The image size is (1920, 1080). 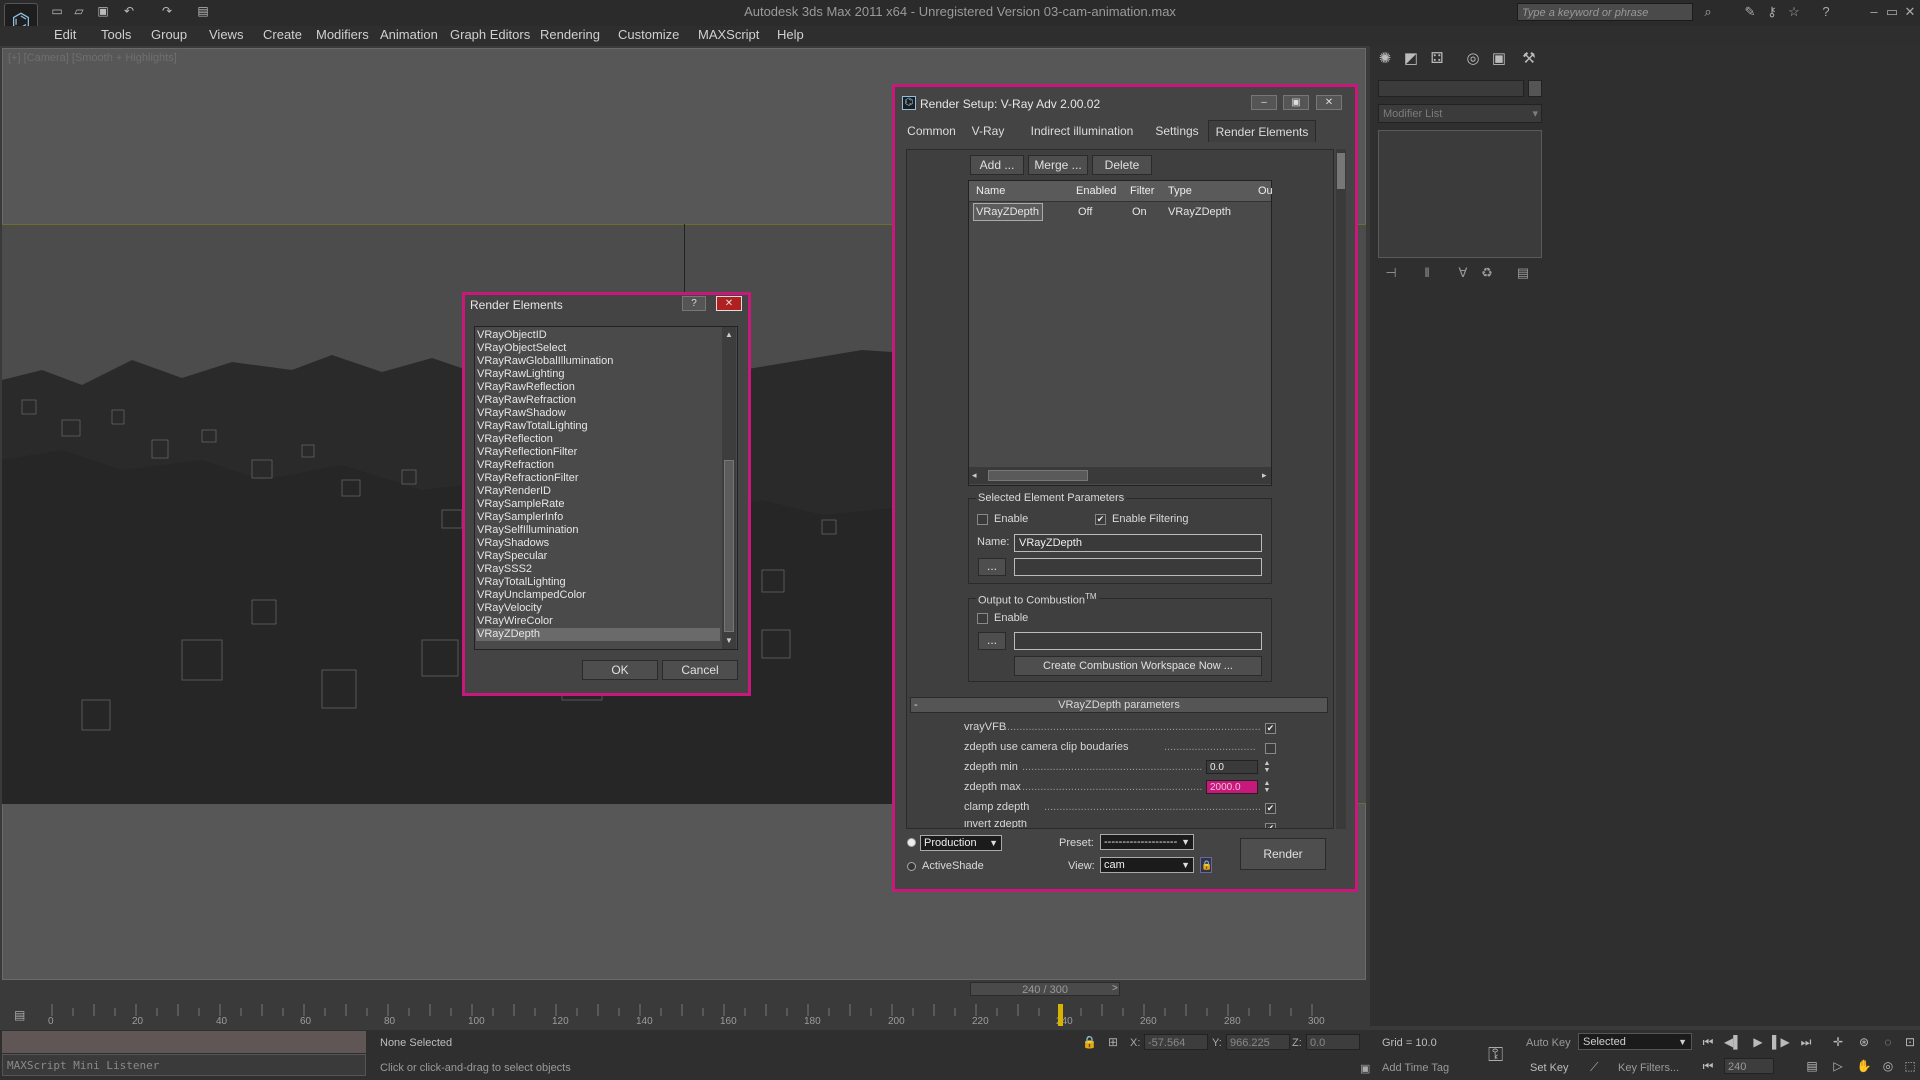 I want to click on key-filter-selection-dropdown: Selected ▼, so click(x=1635, y=1041).